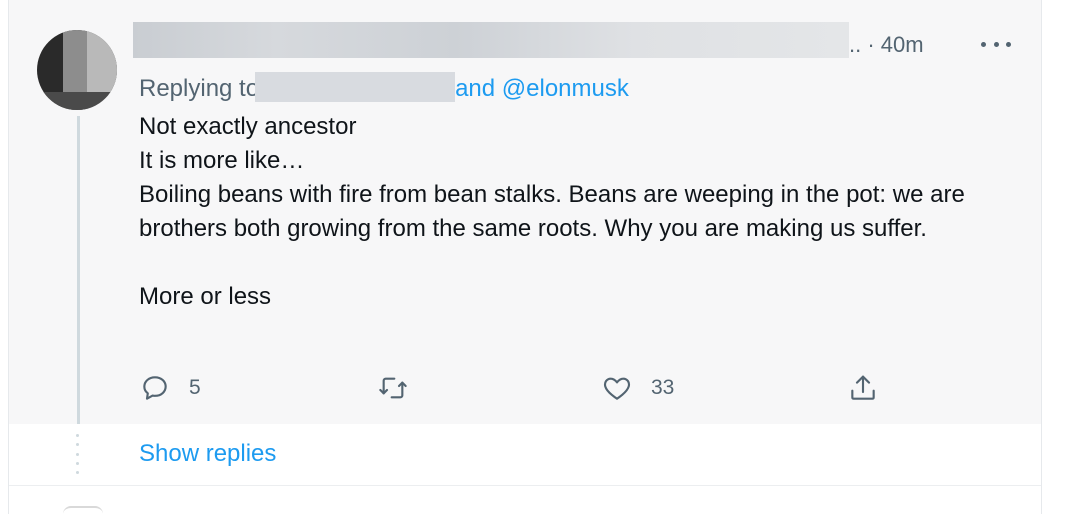 The image size is (1080, 514). I want to click on like-count: 33, so click(663, 387).